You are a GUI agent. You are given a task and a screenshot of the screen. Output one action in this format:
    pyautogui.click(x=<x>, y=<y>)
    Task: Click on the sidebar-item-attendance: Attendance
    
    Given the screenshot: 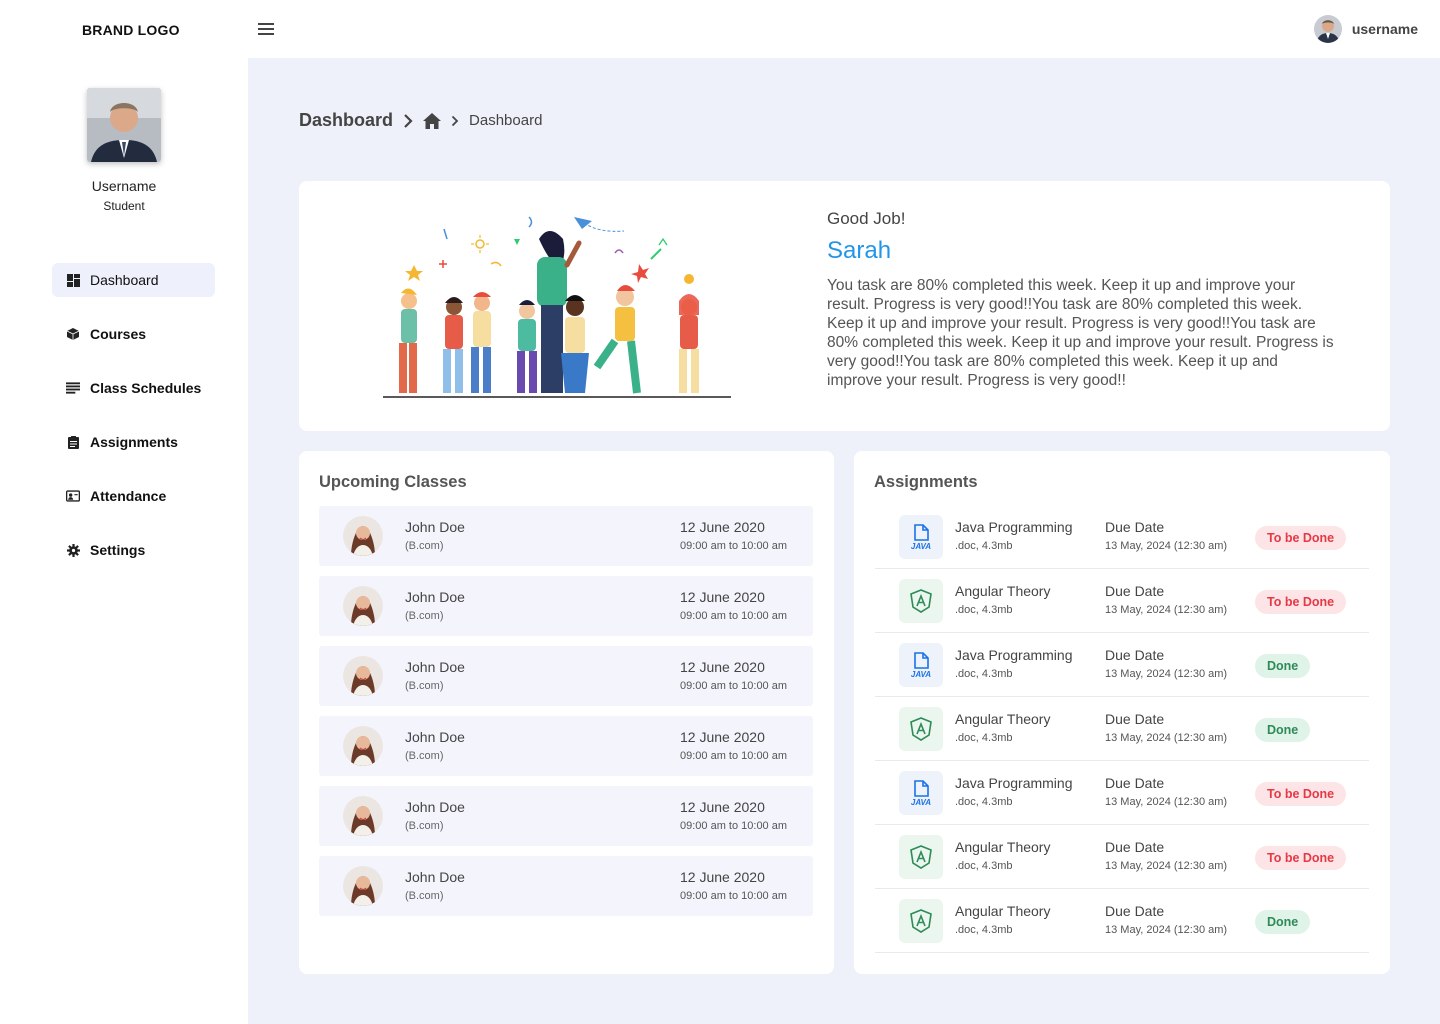 What is the action you would take?
    pyautogui.click(x=133, y=496)
    